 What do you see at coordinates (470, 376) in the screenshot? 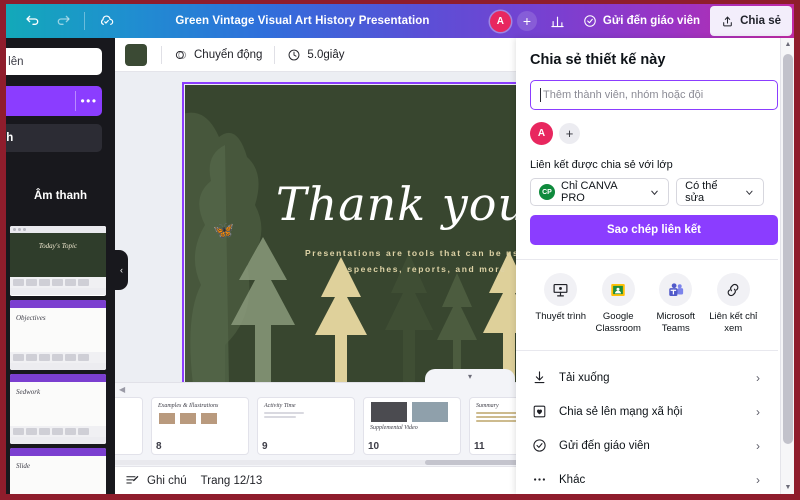
I see `strip-collapse-button: ▾` at bounding box center [470, 376].